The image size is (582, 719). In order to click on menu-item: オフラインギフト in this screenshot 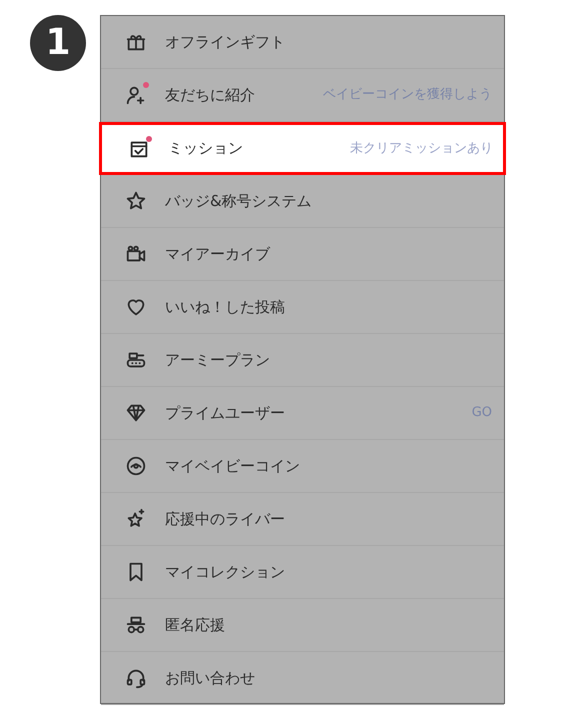, I will do `click(302, 42)`.